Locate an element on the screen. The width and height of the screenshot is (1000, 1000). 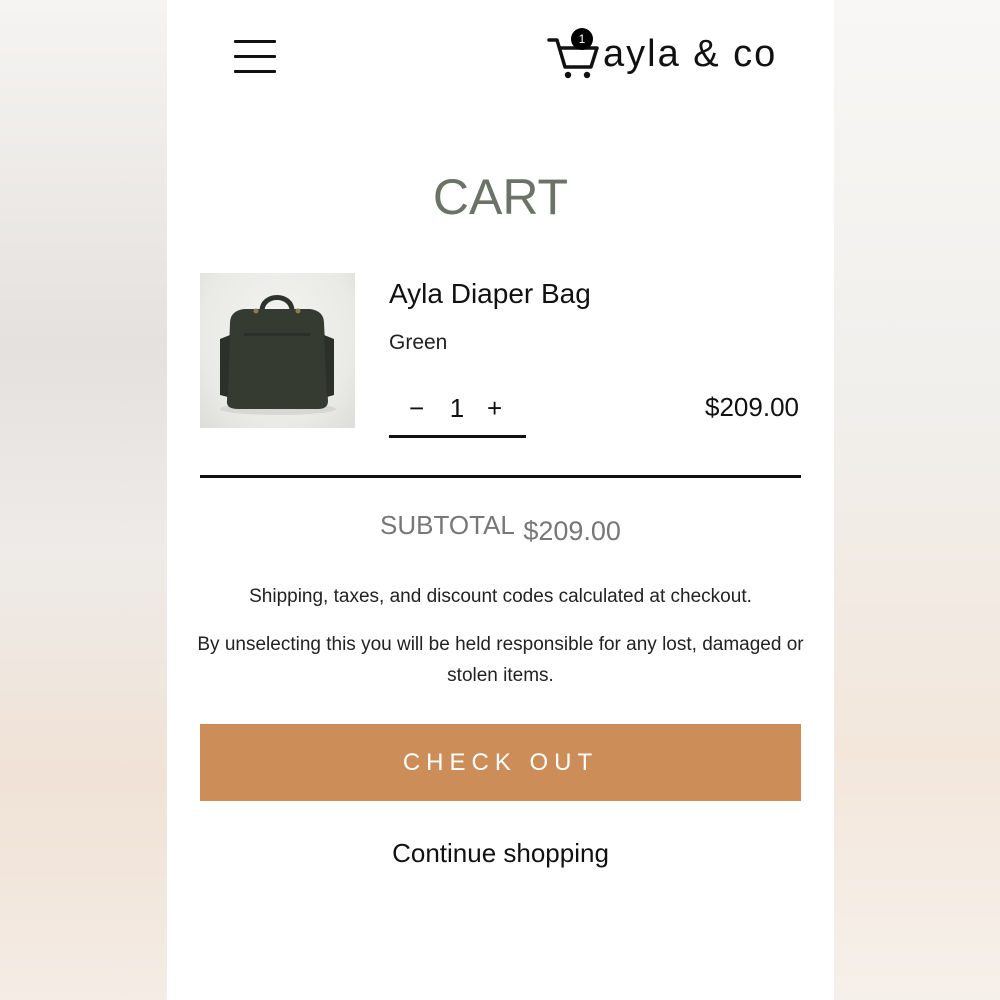
subtotal-value: $209.00 is located at coordinates (572, 531).